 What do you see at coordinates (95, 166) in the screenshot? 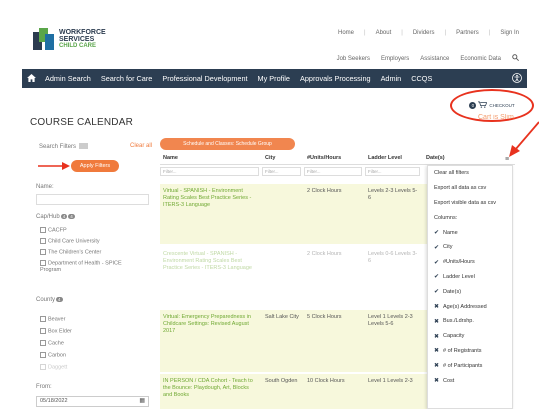
I see `apply-filters-button: Apply Filters` at bounding box center [95, 166].